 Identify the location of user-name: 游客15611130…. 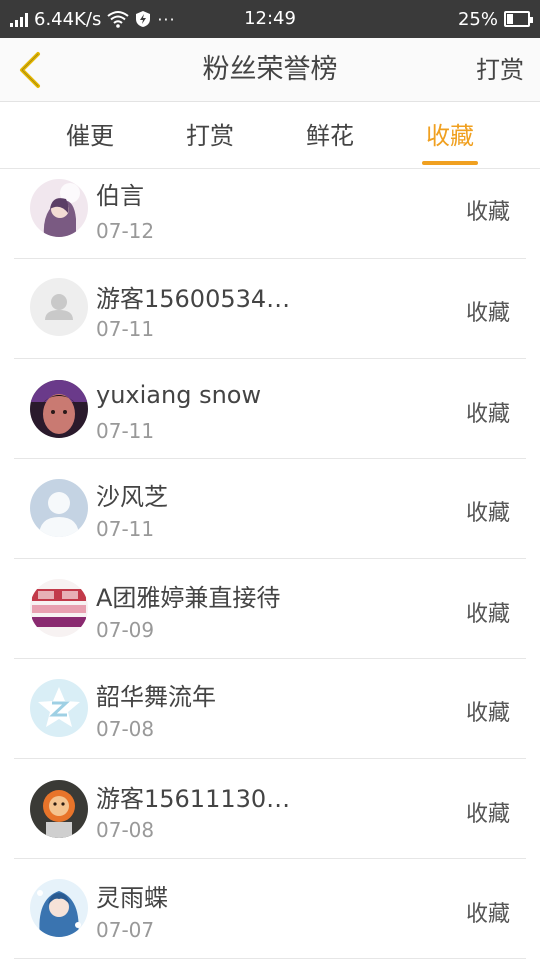
(193, 799).